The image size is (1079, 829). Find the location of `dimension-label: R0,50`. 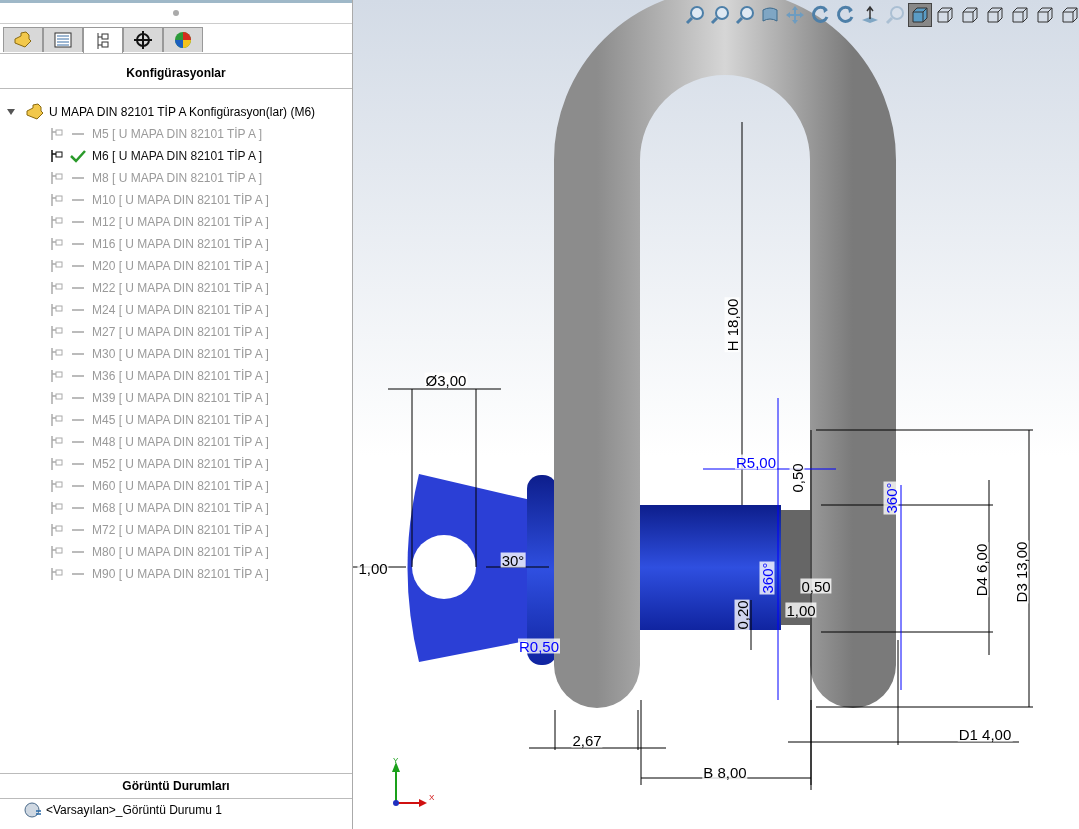

dimension-label: R0,50 is located at coordinates (539, 646).